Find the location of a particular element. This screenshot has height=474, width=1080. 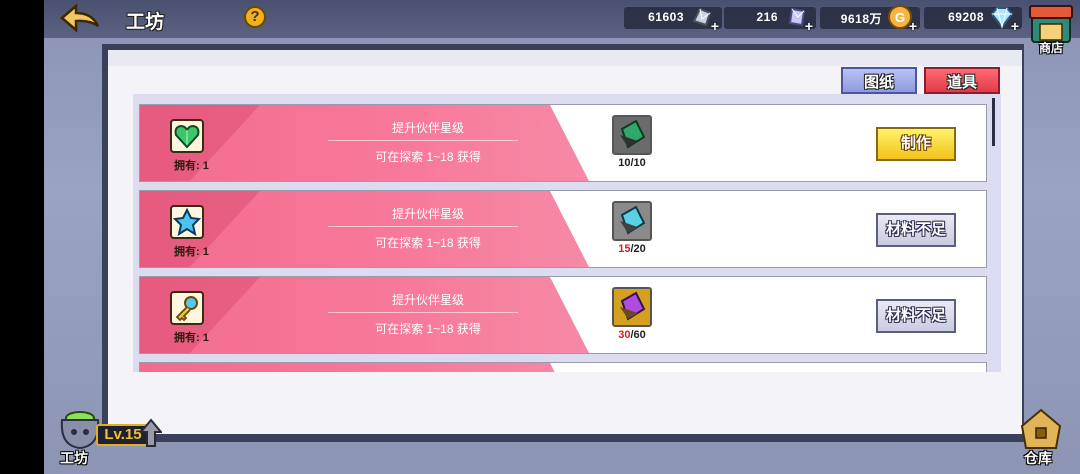

add-gold-button: + is located at coordinates (913, 26).